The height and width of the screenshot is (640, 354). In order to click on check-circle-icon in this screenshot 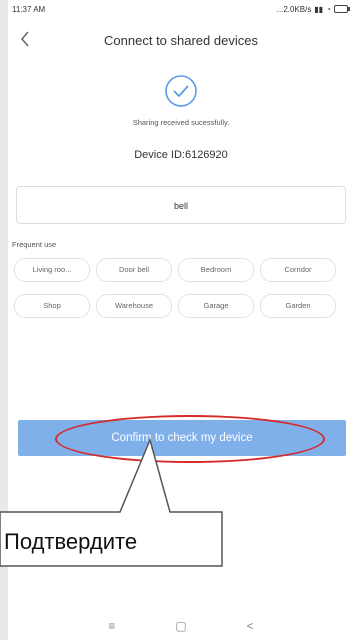, I will do `click(181, 91)`.